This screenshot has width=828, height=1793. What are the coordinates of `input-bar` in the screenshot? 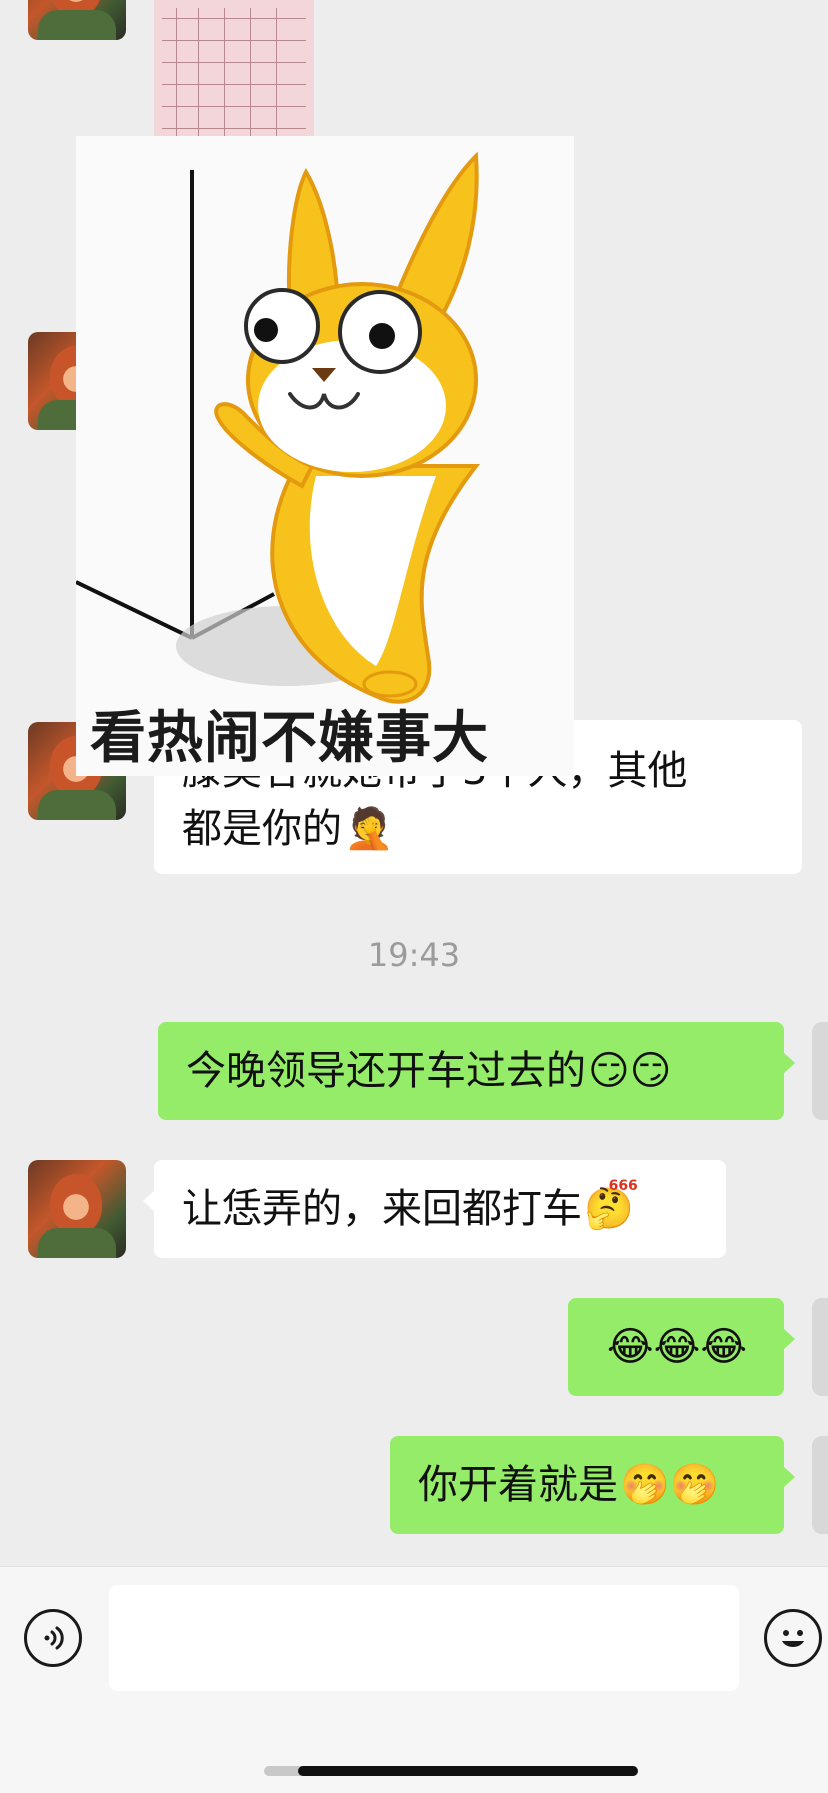 It's located at (414, 1679).